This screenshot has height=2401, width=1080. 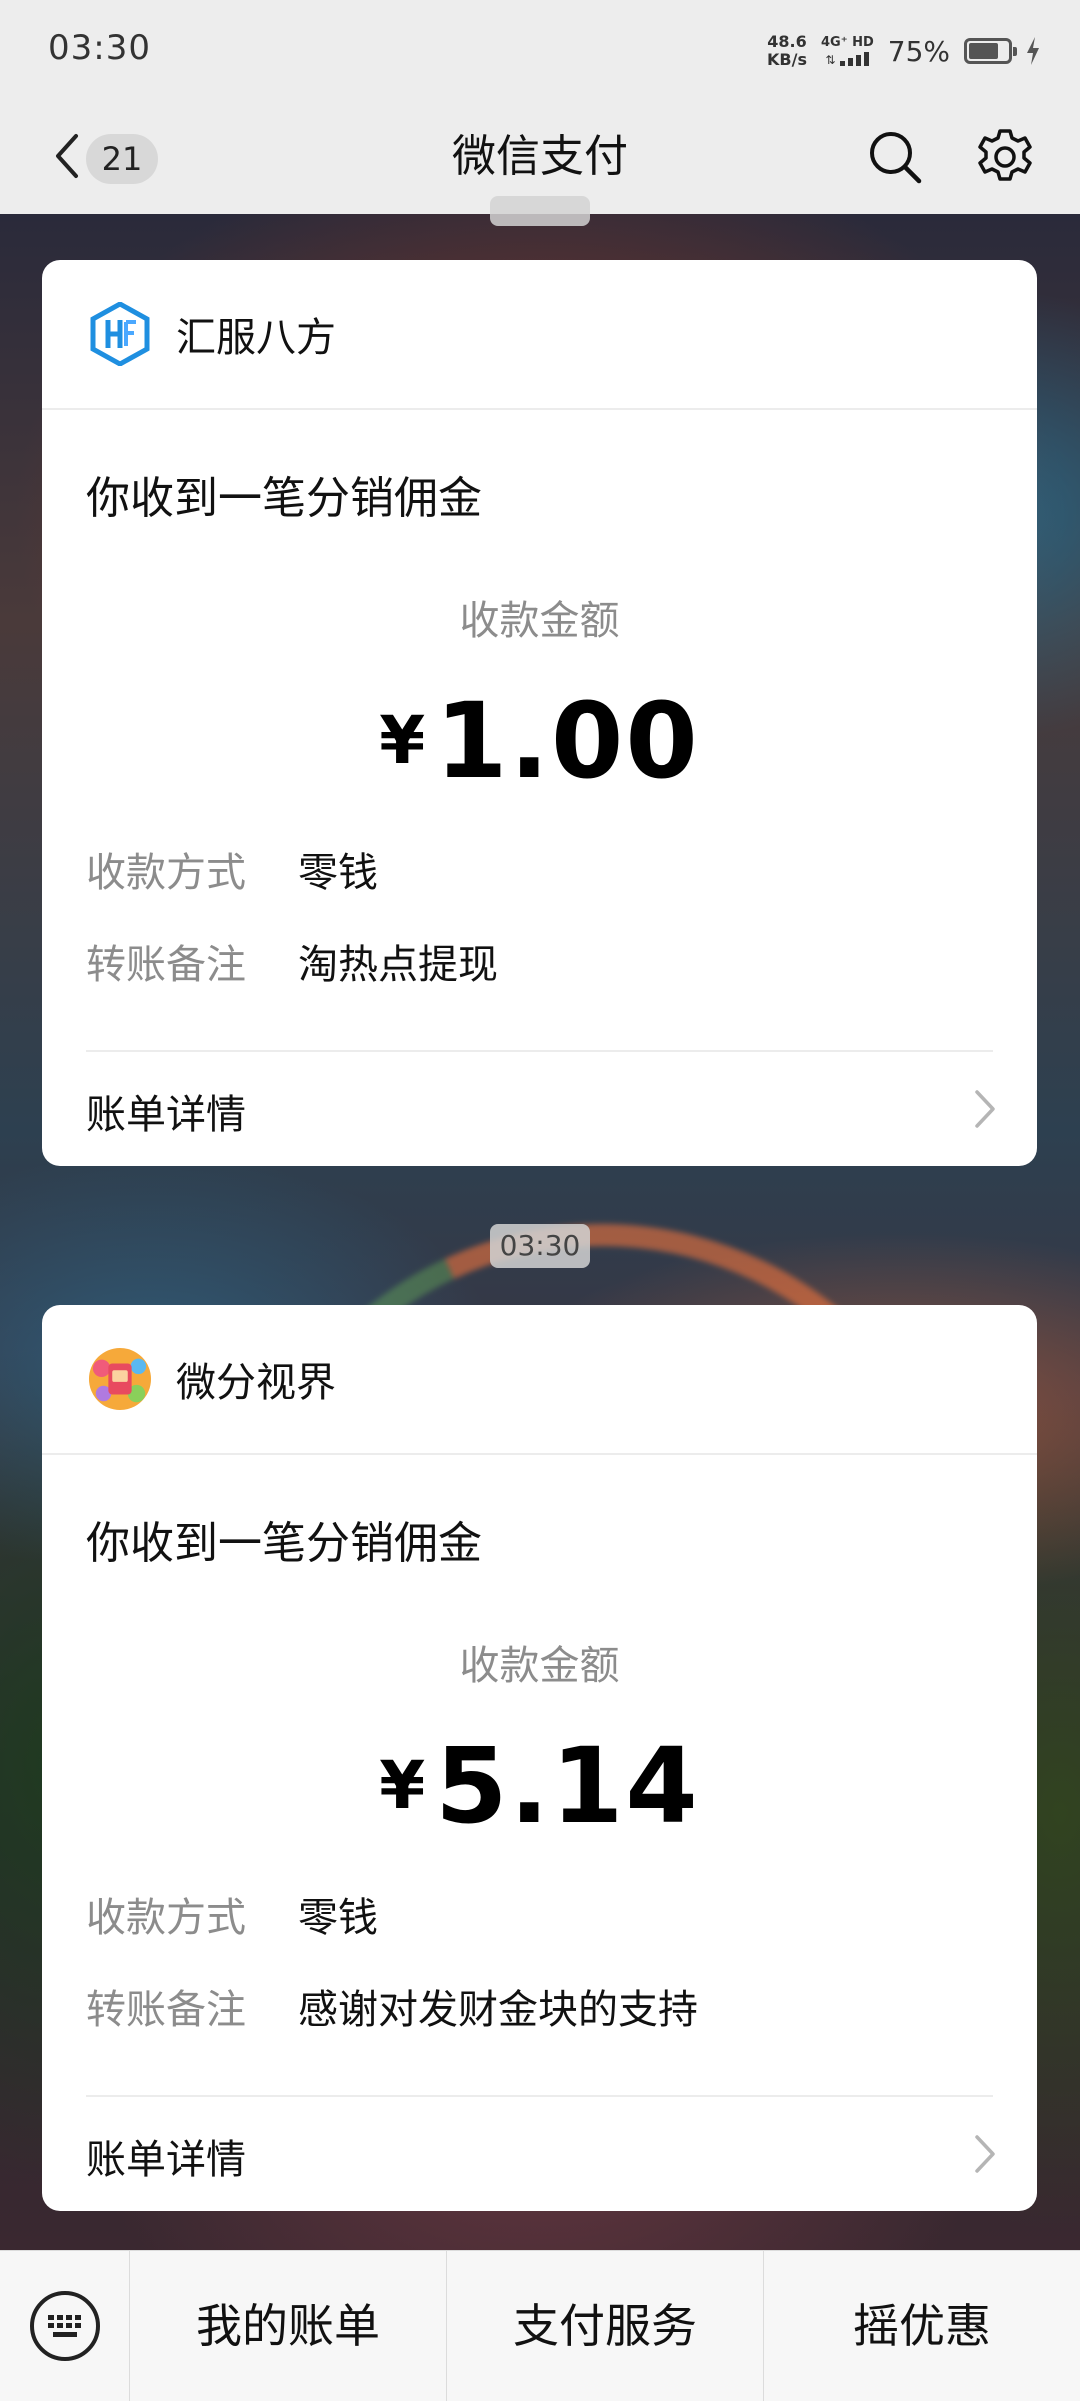 I want to click on battery-icon, so click(x=990, y=51).